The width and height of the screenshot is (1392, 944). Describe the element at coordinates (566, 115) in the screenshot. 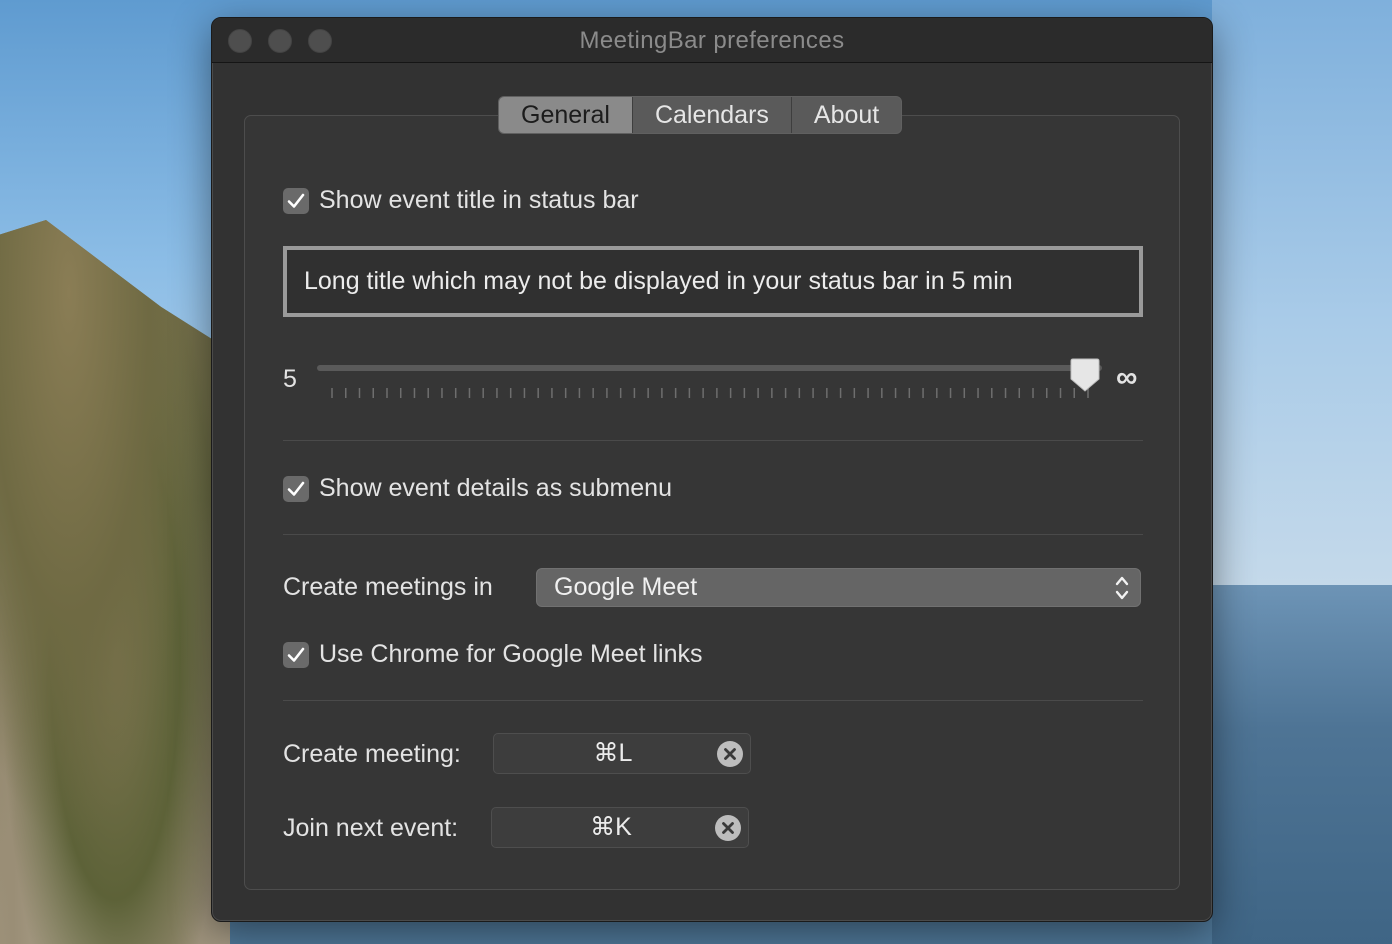

I see `tab-general: General` at that location.